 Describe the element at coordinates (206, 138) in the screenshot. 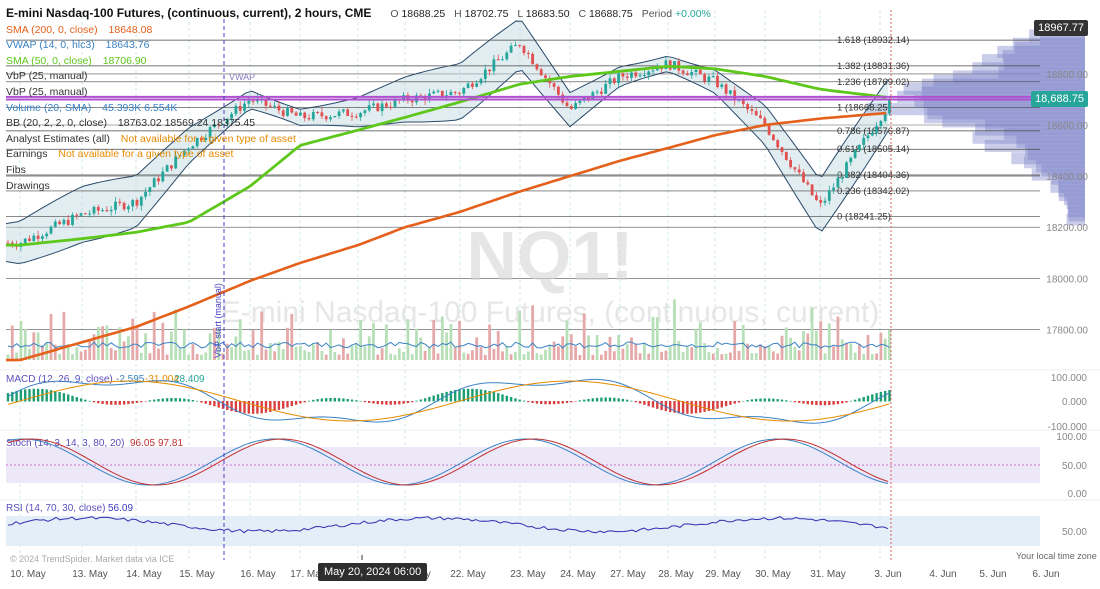

I see `legend-item-value: Not available for a given type of asset` at that location.